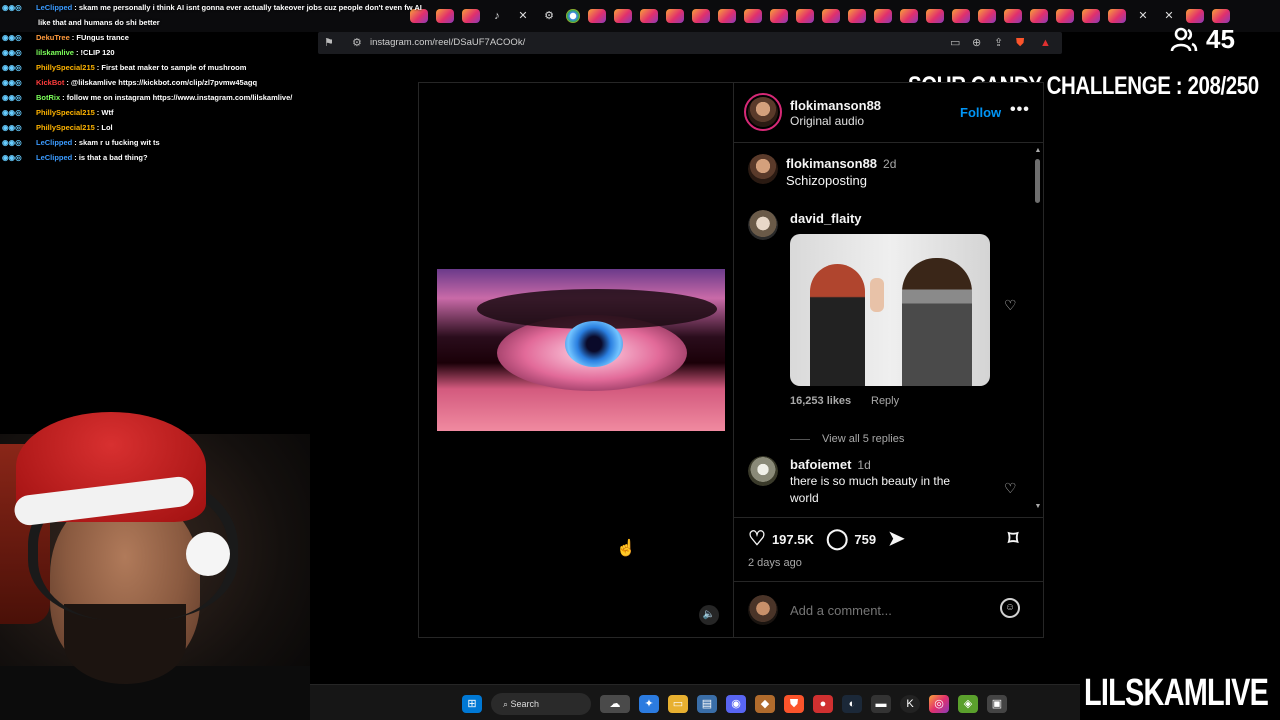 The height and width of the screenshot is (720, 1280). I want to click on comment-button: ◯ 759, so click(851, 539).